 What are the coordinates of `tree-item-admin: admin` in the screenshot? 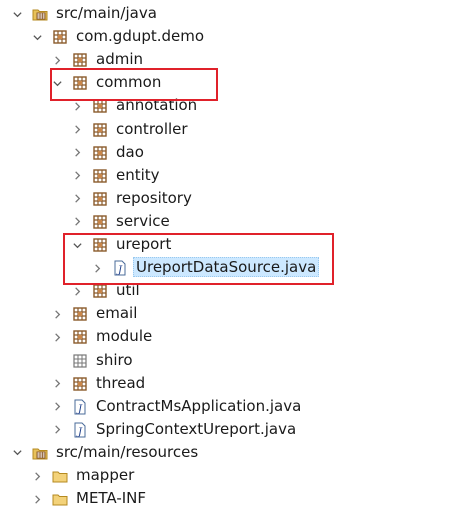 It's located at (230, 60).